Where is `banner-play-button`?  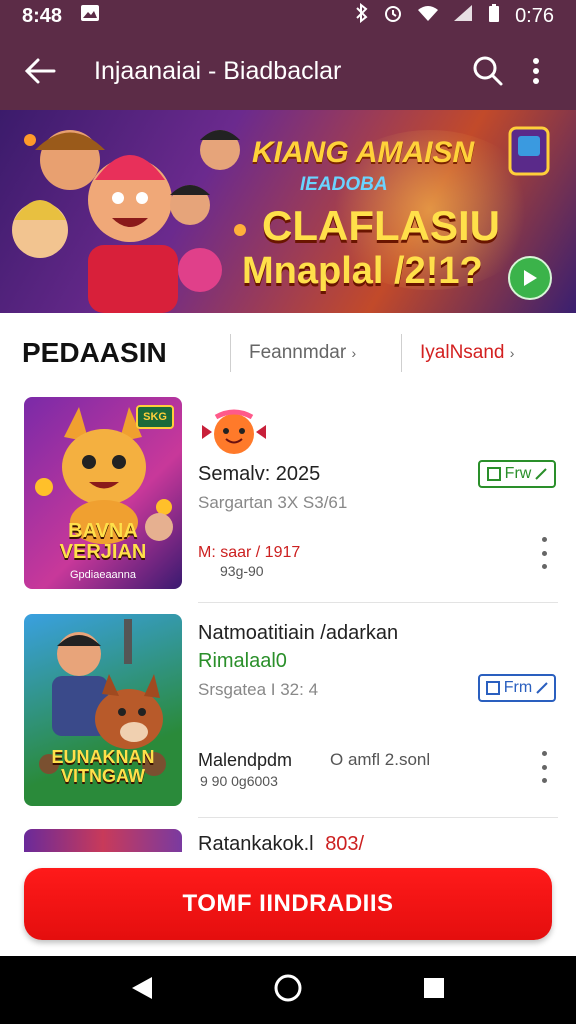 banner-play-button is located at coordinates (530, 278).